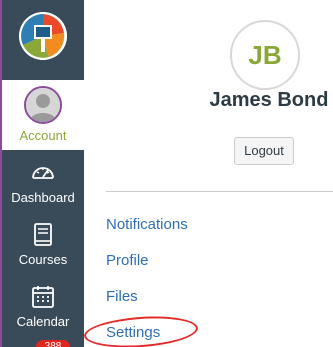  I want to click on calendar-icon, so click(43, 297).